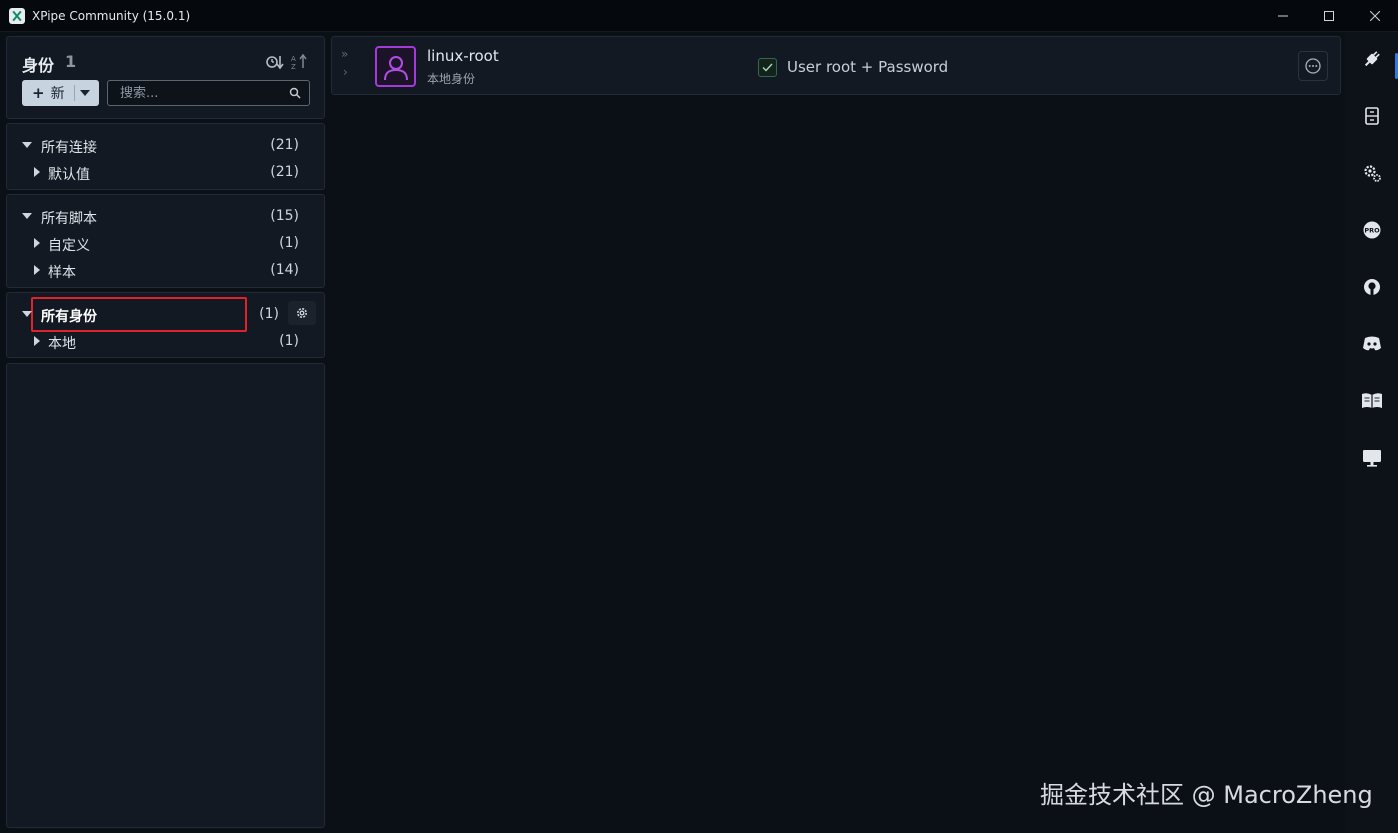 This screenshot has height=833, width=1398. Describe the element at coordinates (1206, 795) in the screenshot. I see `watermark-text: 掘金技术社区 @ MacroZheng` at that location.